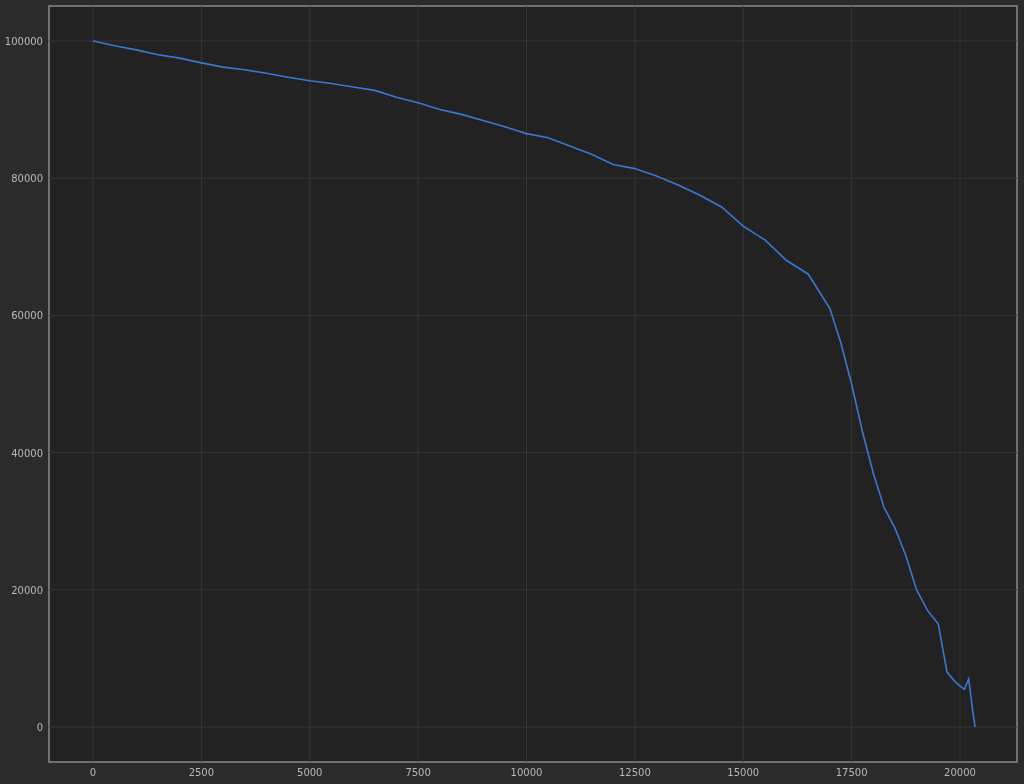  What do you see at coordinates (310, 772) in the screenshot?
I see `tick-label: 5000` at bounding box center [310, 772].